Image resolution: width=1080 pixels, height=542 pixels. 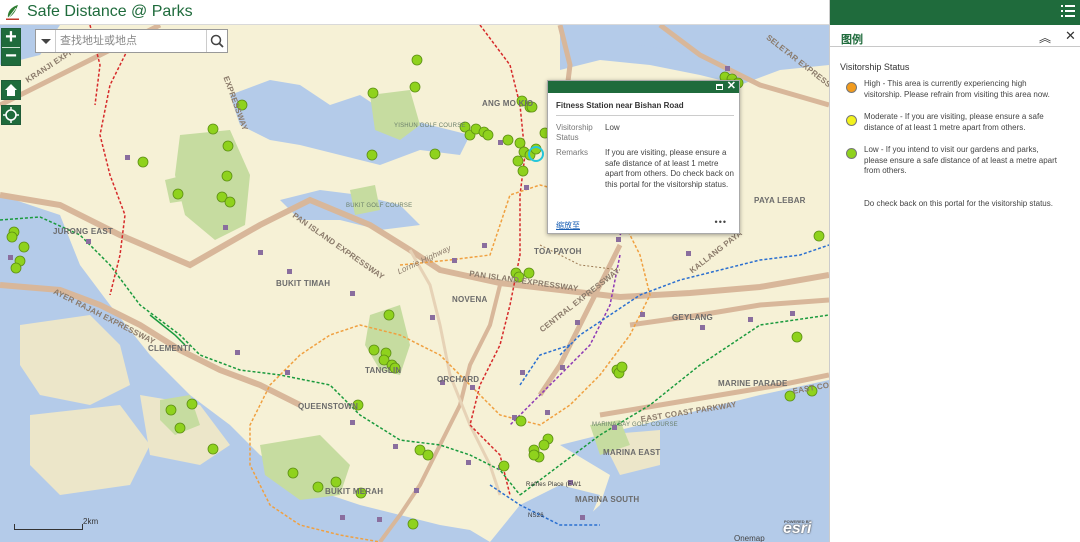 What do you see at coordinates (632, 452) in the screenshot?
I see `label-marina-east: MARINA EAST` at bounding box center [632, 452].